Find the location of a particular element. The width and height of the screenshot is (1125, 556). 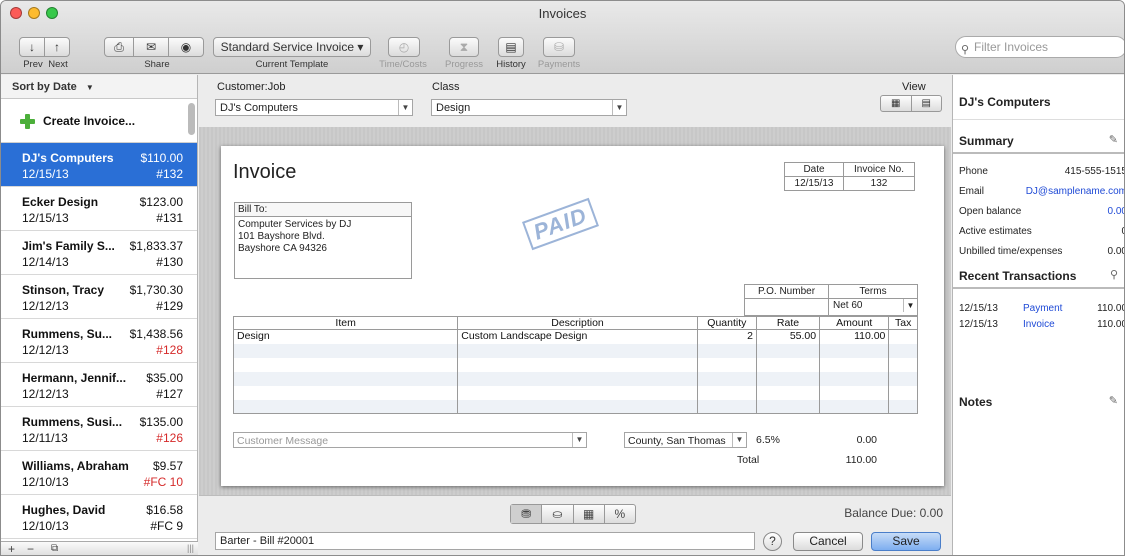

table-cell-quantity: 2 is located at coordinates (726, 336).